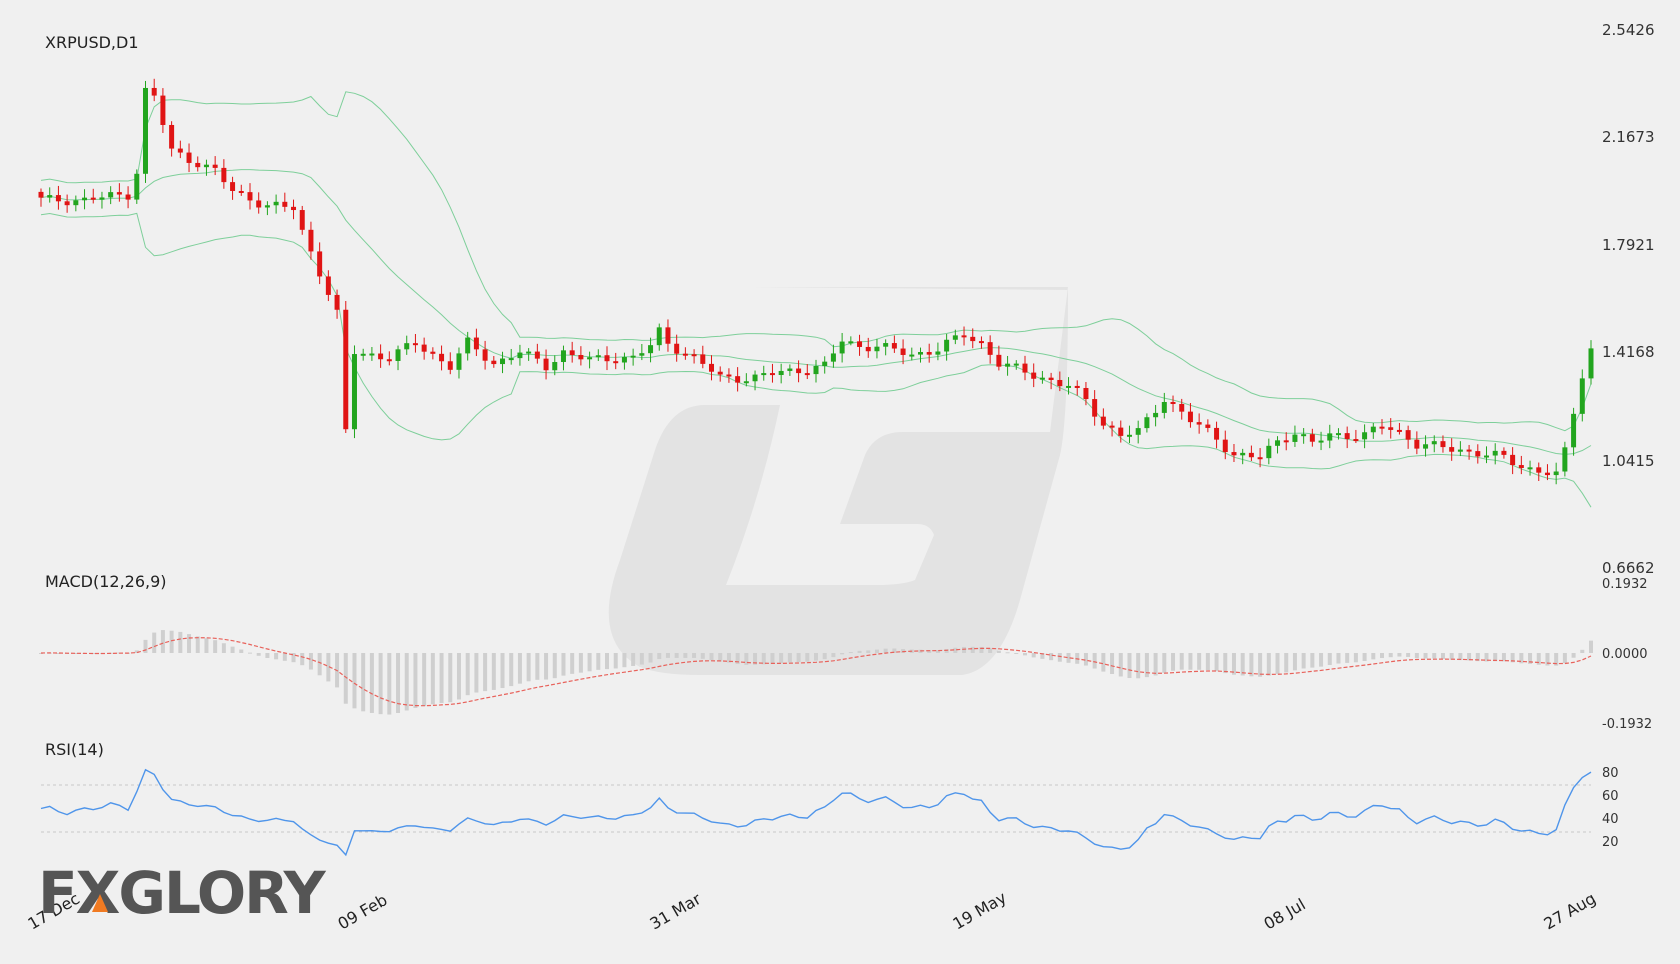 The width and height of the screenshot is (1680, 964). Describe the element at coordinates (183, 893) in the screenshot. I see `brand-logo: FXGLORY` at that location.